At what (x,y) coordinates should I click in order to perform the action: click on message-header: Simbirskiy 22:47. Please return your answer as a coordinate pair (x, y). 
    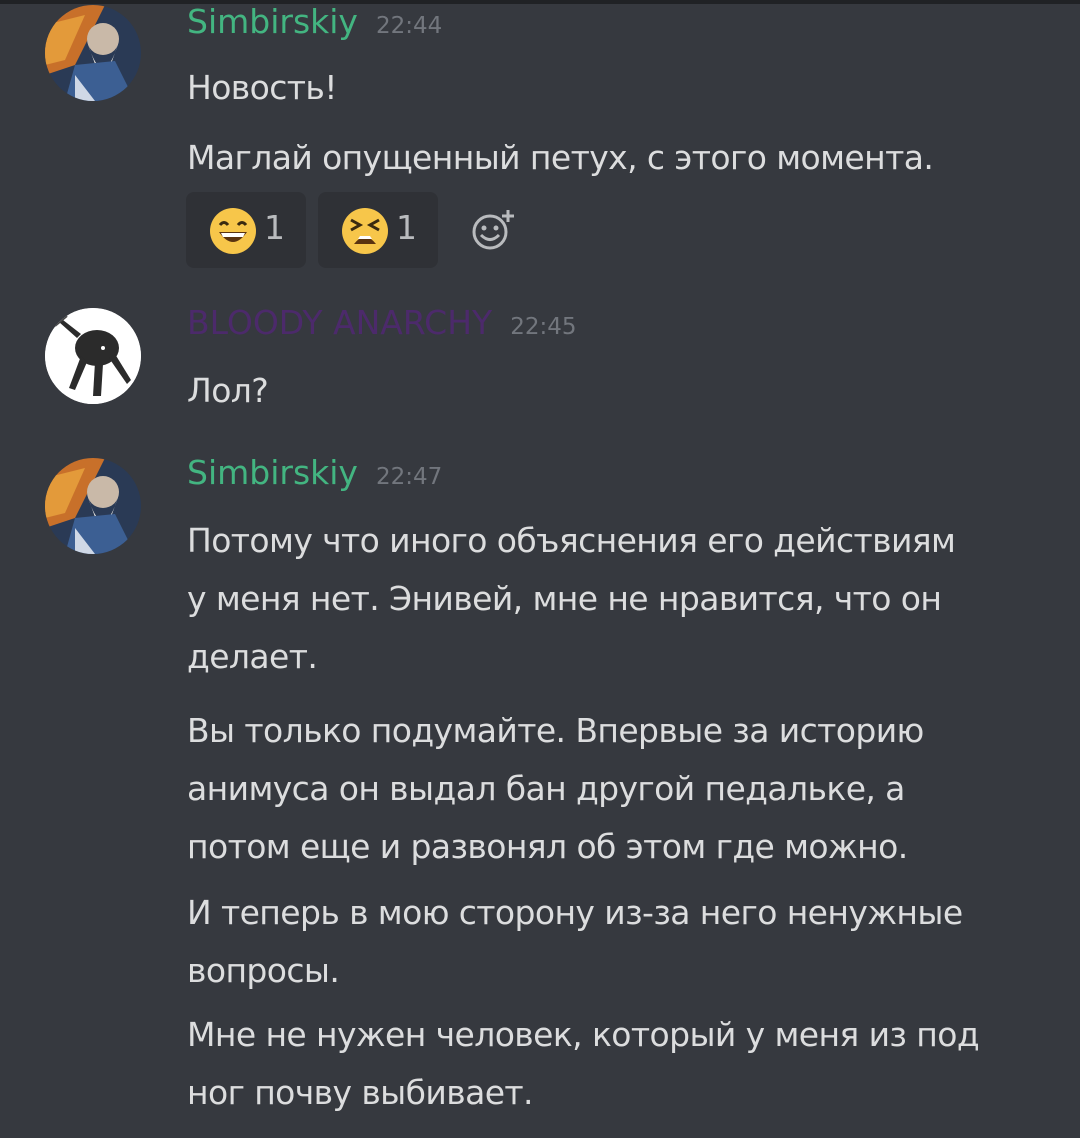
    Looking at the image, I should click on (314, 472).